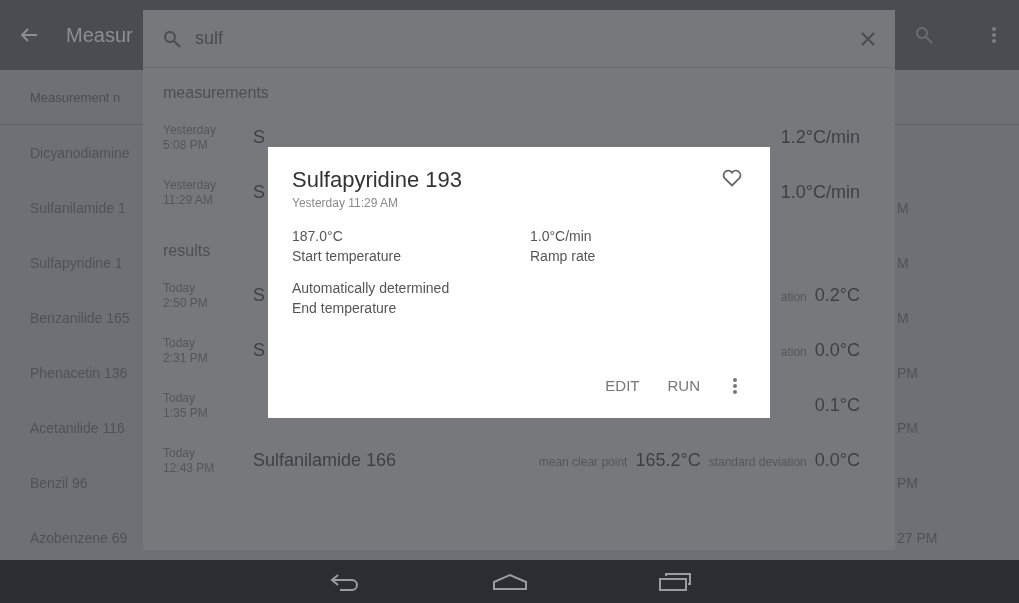 Image resolution: width=1019 pixels, height=603 pixels. What do you see at coordinates (820, 137) in the screenshot?
I see `stat-value: 1.2°C/min` at bounding box center [820, 137].